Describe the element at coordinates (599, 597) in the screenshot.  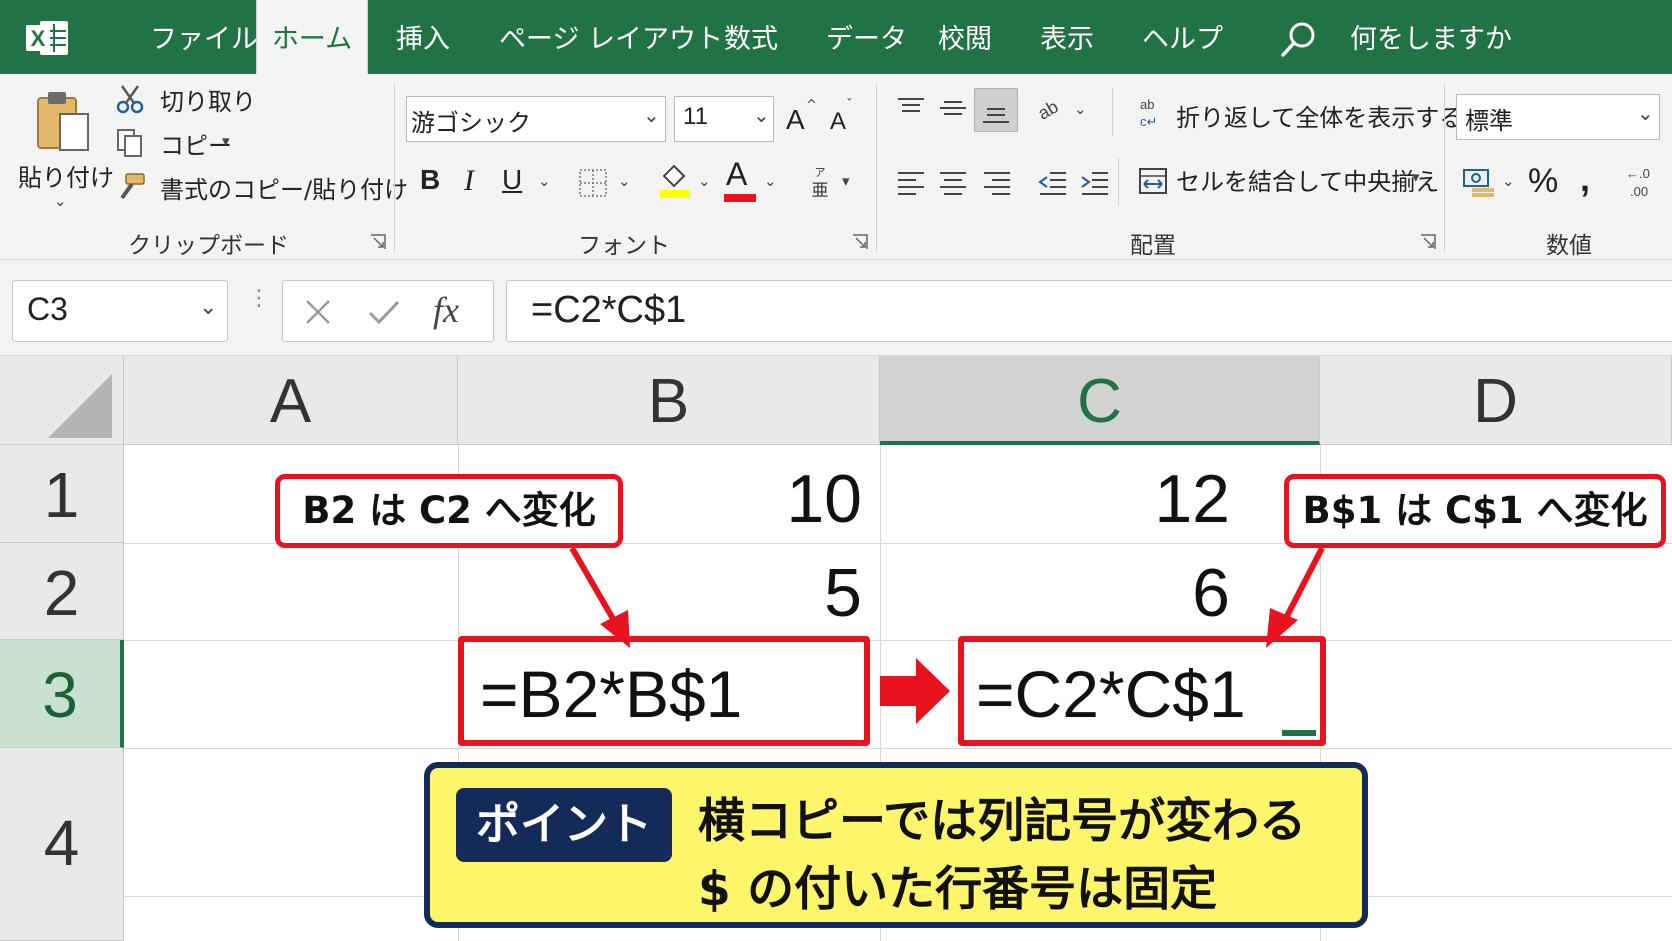
I see `callout-left-pointer-icon` at that location.